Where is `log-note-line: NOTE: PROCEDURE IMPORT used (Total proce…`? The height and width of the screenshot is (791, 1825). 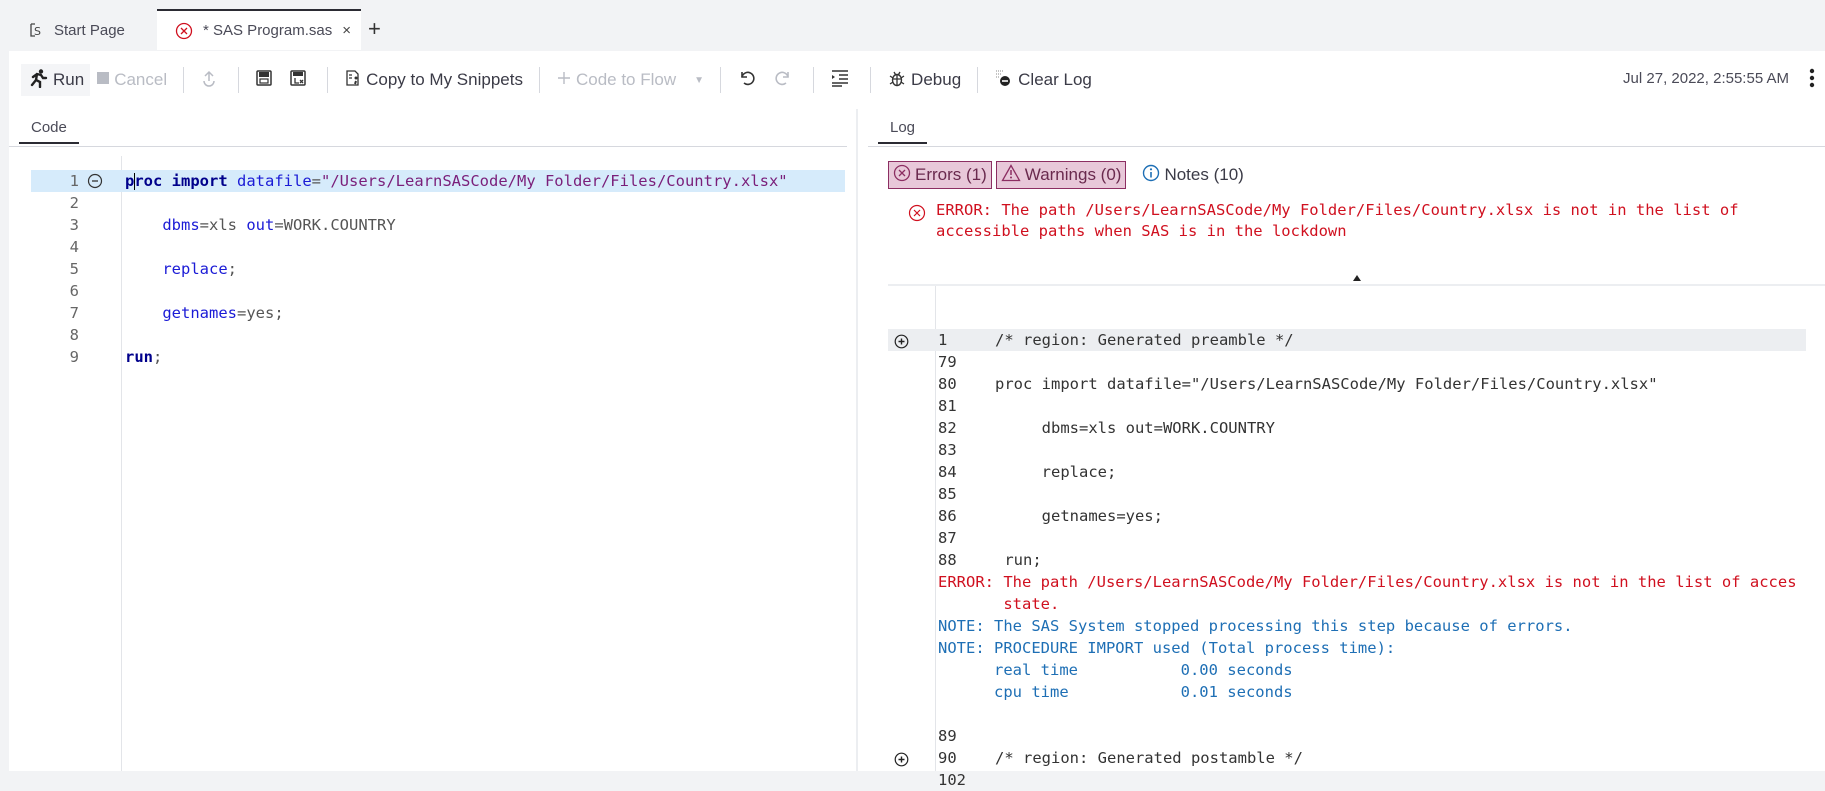 log-note-line: NOTE: PROCEDURE IMPORT used (Total proce… is located at coordinates (1347, 648).